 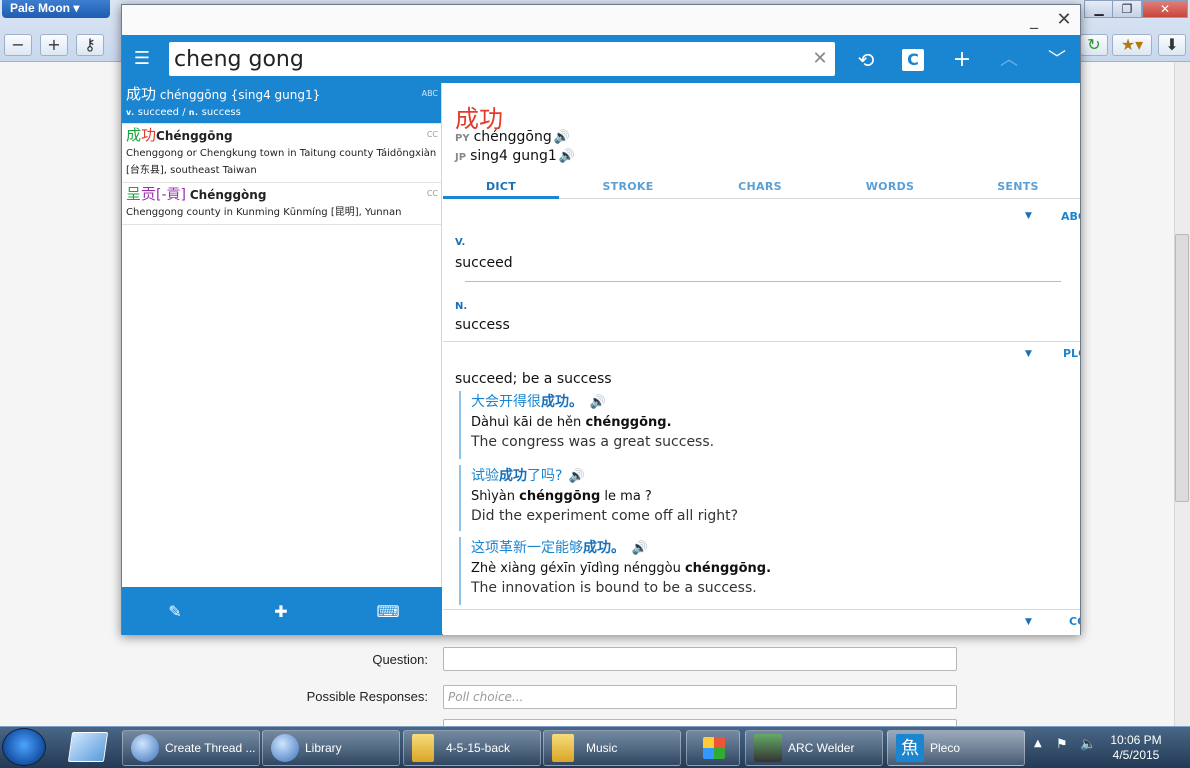 What do you see at coordinates (562, 402) in the screenshot?
I see `example-highlight: 成功。` at bounding box center [562, 402].